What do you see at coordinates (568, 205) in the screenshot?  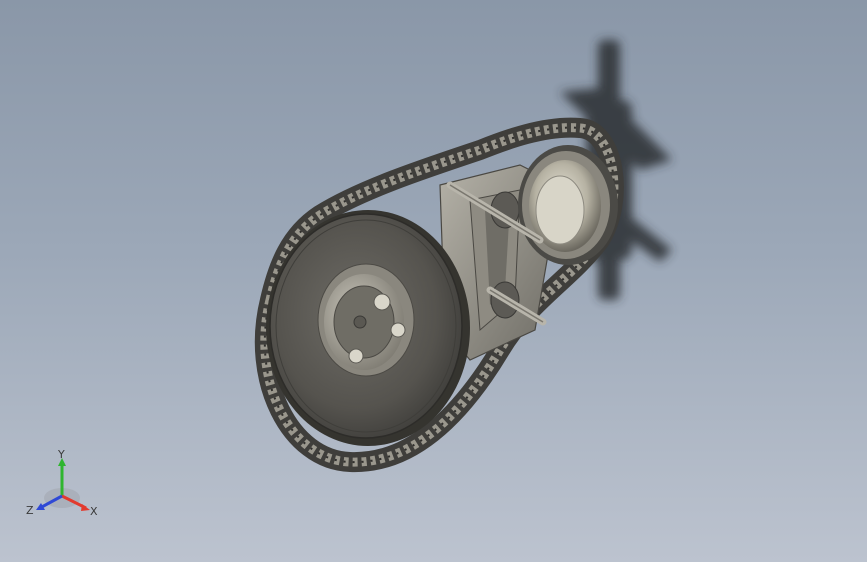 I see `small-sprocket-bearing` at bounding box center [568, 205].